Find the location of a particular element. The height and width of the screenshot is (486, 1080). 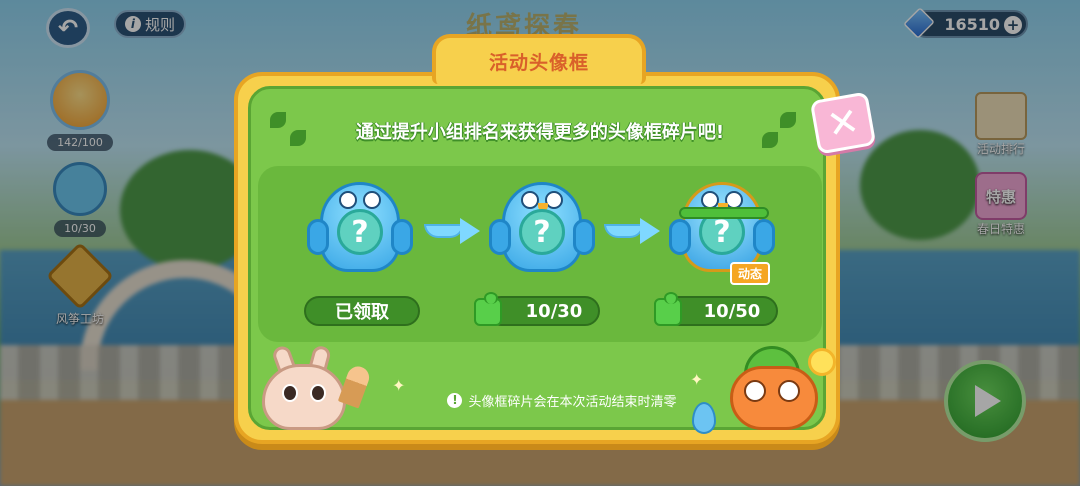

reset-notice: ! 头像框碎片会在本次活动结束时清零 is located at coordinates (562, 400).